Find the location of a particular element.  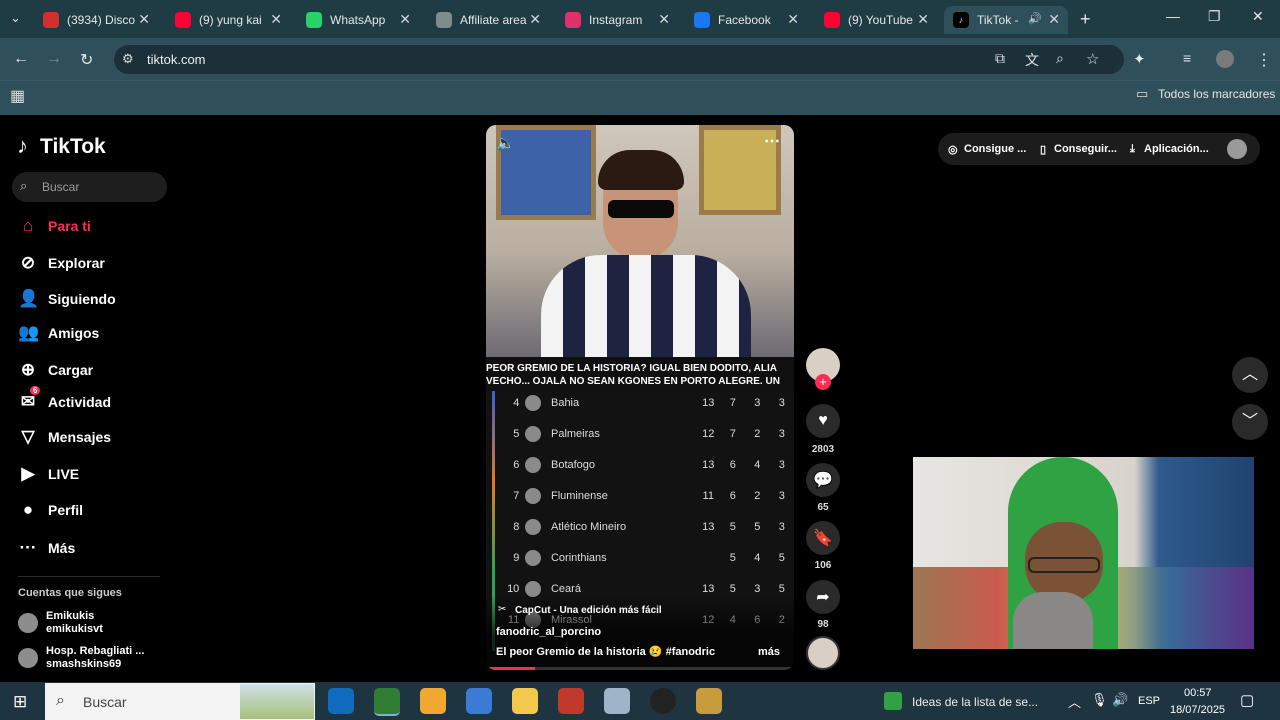

game-launcher-icon is located at coordinates (709, 701).